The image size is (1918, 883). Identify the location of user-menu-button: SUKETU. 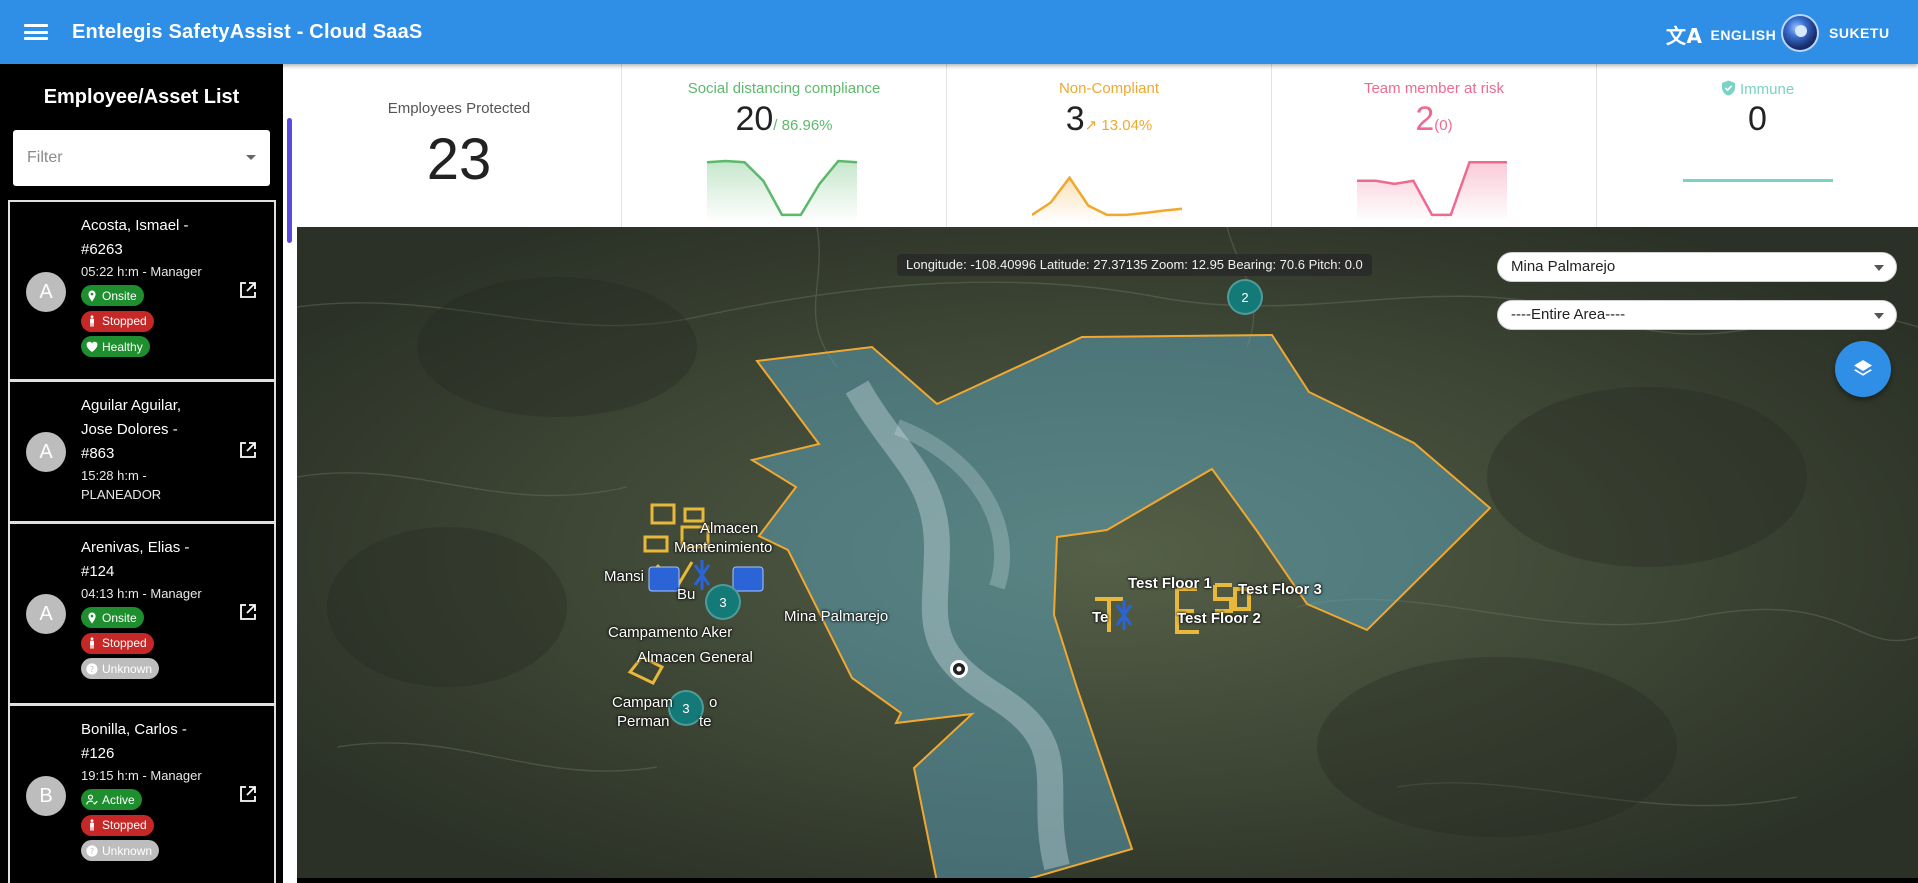
(1835, 33).